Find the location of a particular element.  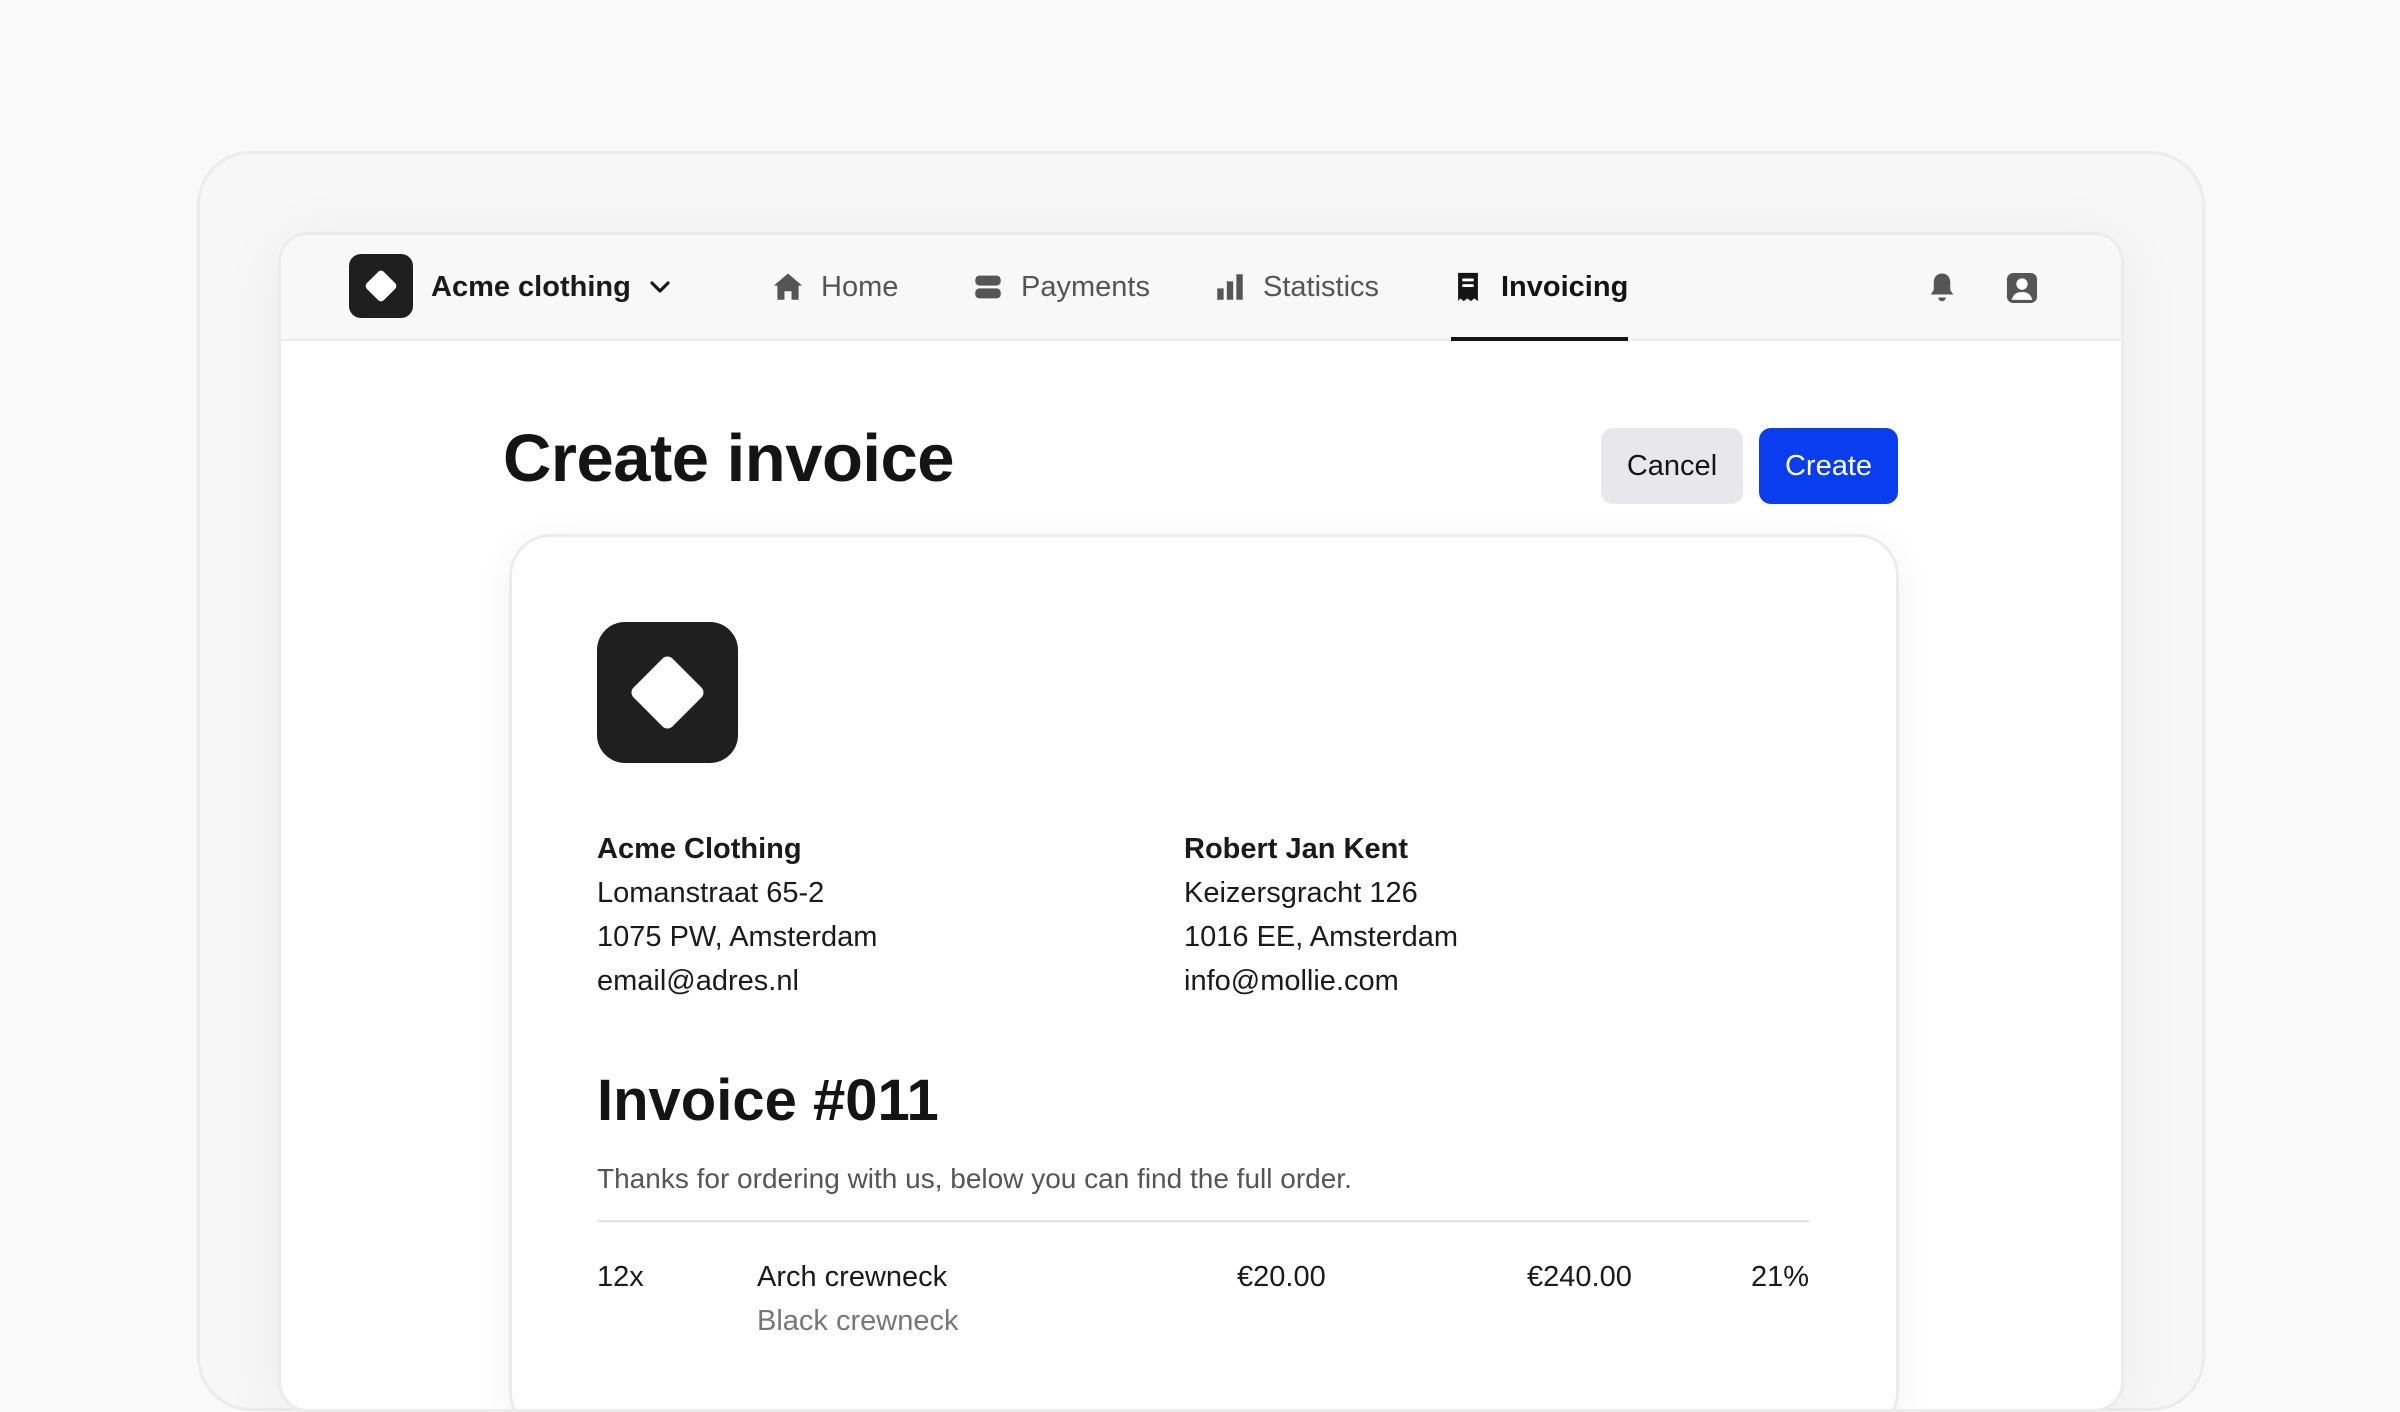

nav-item-home: Home is located at coordinates (834, 287).